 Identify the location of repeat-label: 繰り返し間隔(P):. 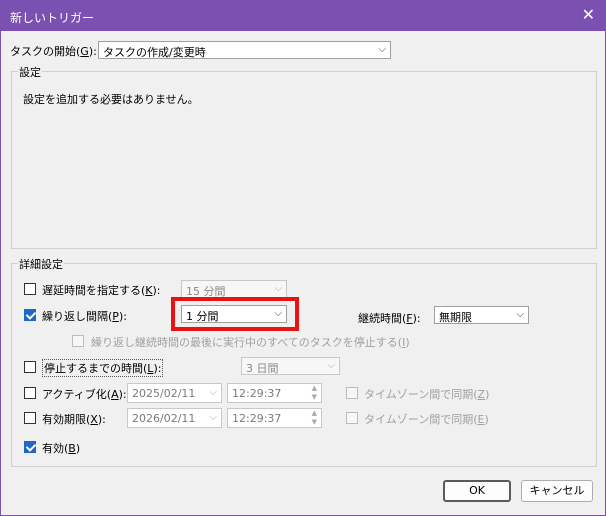
(84, 316).